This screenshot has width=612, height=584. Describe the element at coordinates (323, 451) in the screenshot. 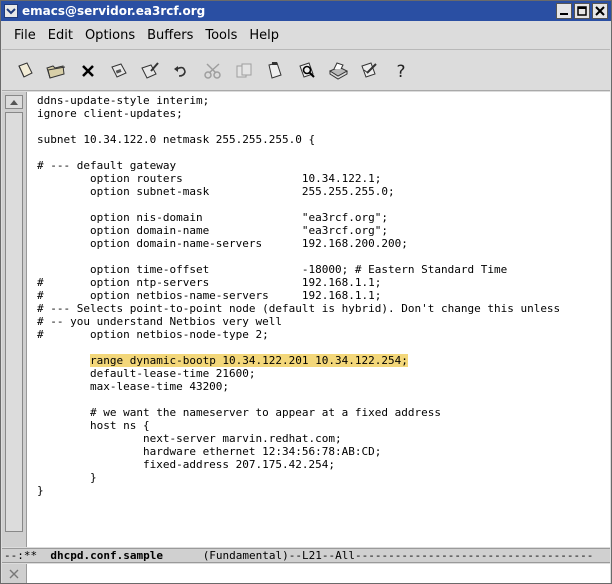

I see `code-line: hardware ethernet 12:34:56:78:AB:CD;` at that location.